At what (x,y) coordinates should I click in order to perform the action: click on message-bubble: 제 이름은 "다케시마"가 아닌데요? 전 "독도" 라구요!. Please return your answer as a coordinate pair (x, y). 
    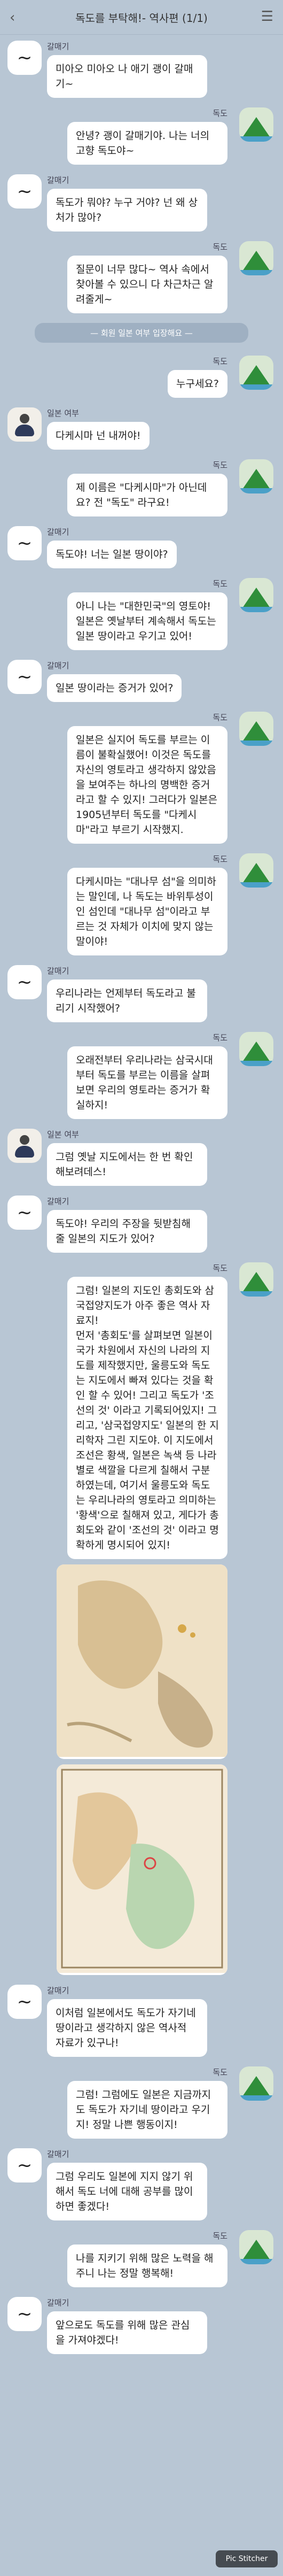
    Looking at the image, I should click on (147, 495).